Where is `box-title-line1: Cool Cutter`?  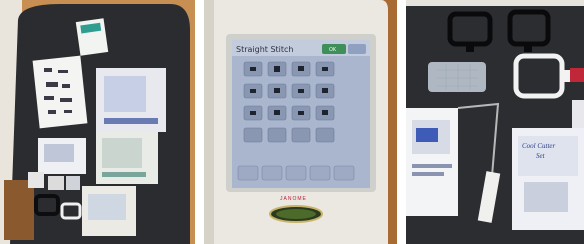
box-title-line1: Cool Cutter is located at coordinates (539, 146).